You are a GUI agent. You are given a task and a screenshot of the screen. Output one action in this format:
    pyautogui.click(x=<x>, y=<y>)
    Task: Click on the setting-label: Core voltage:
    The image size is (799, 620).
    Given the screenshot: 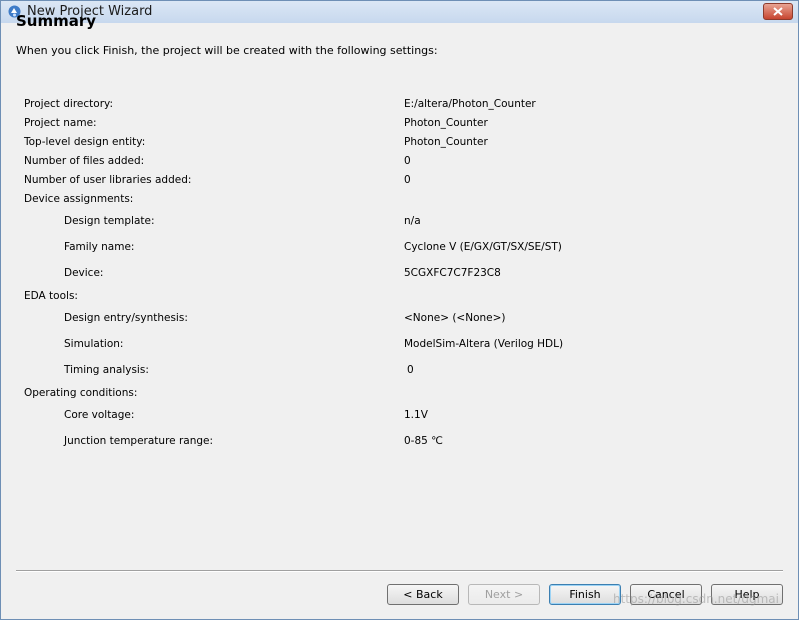 What is the action you would take?
    pyautogui.click(x=99, y=415)
    